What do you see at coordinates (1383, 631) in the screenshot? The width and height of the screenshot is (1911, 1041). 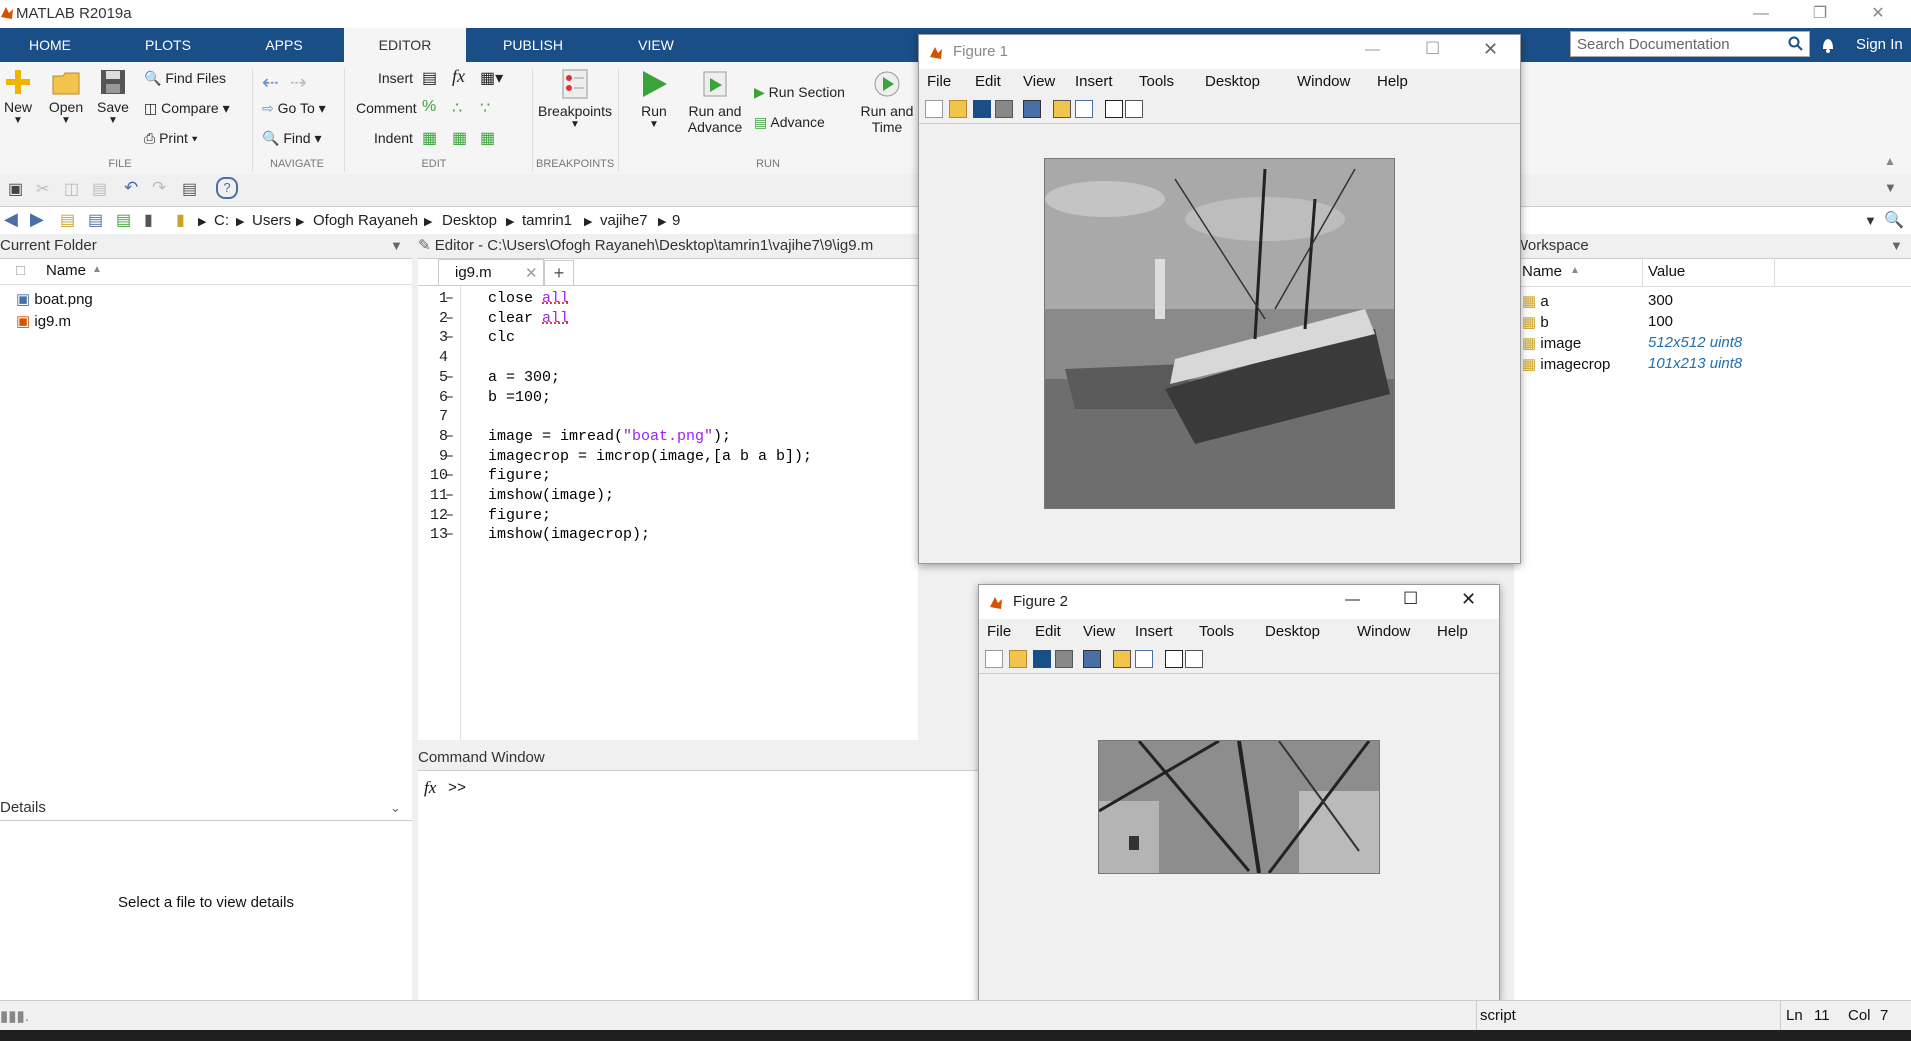 I see `menu-window: Window` at bounding box center [1383, 631].